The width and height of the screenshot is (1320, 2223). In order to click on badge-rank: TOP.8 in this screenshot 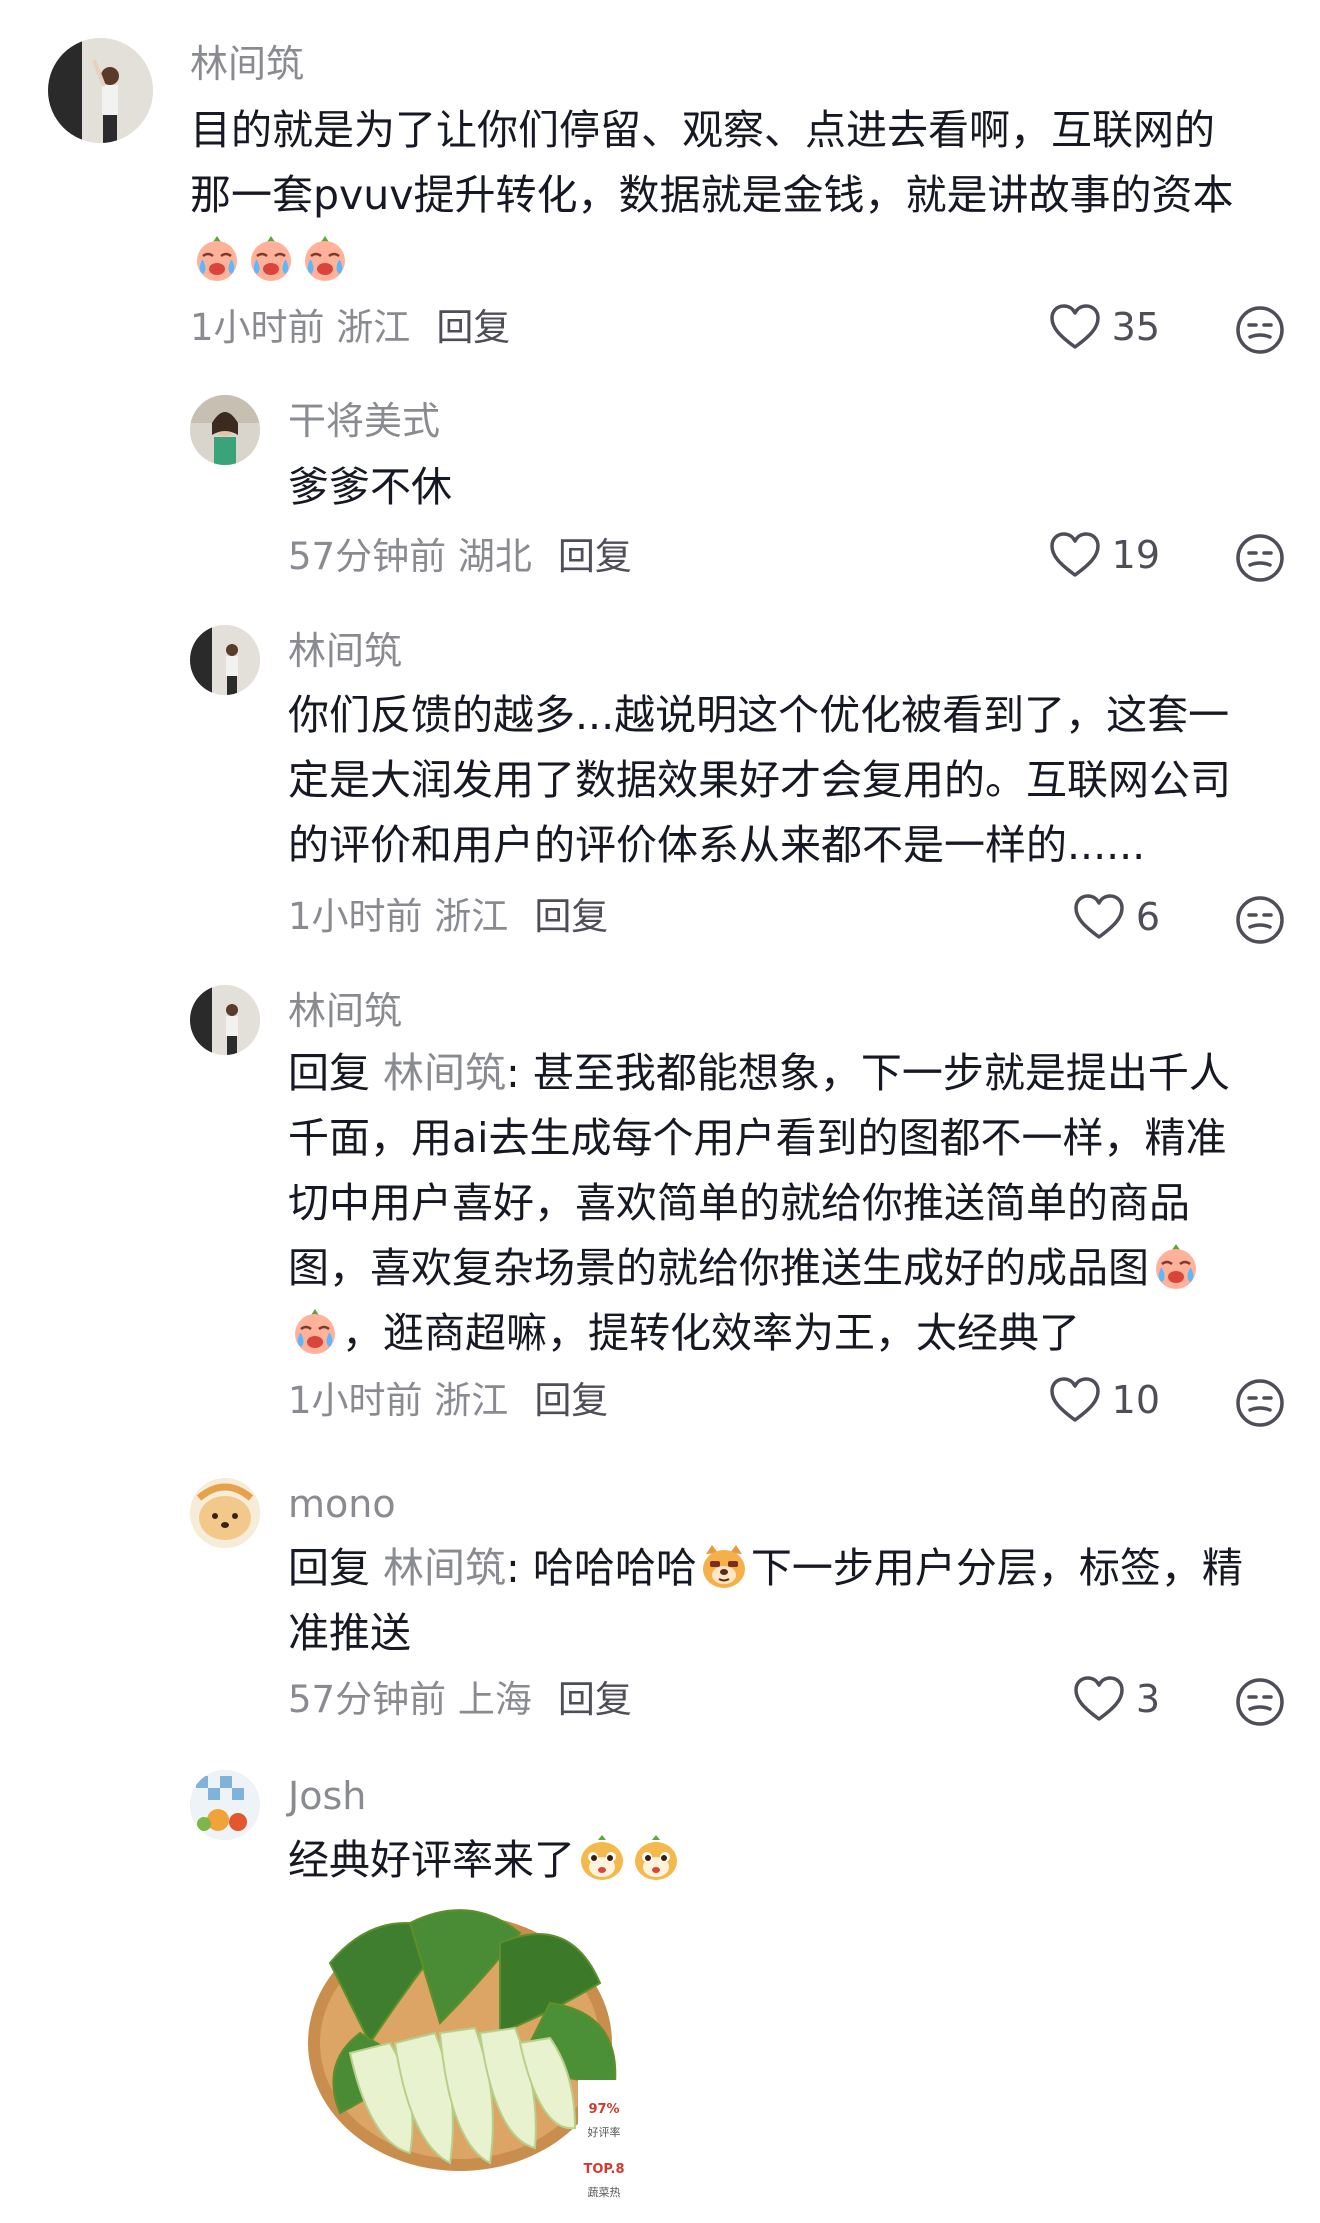, I will do `click(604, 2169)`.